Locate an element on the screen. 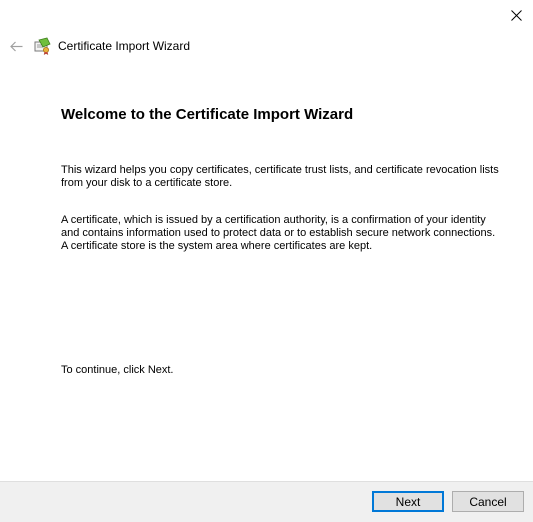 The width and height of the screenshot is (533, 522). close-button is located at coordinates (516, 15).